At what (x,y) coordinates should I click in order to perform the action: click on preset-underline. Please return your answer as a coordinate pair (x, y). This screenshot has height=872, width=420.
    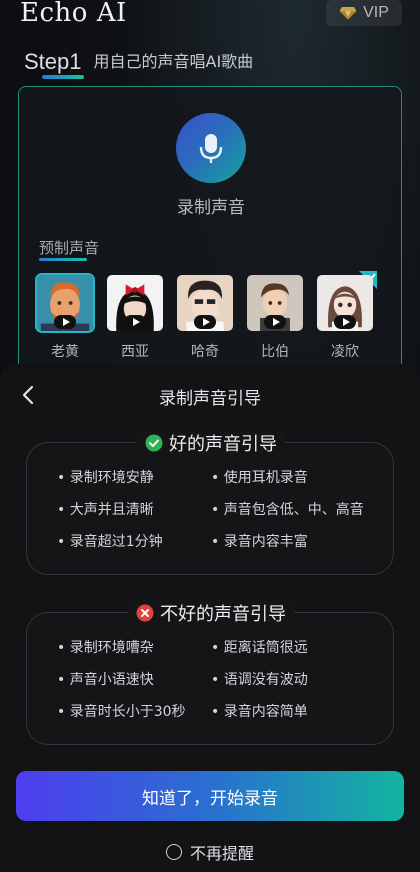
    Looking at the image, I should click on (63, 259).